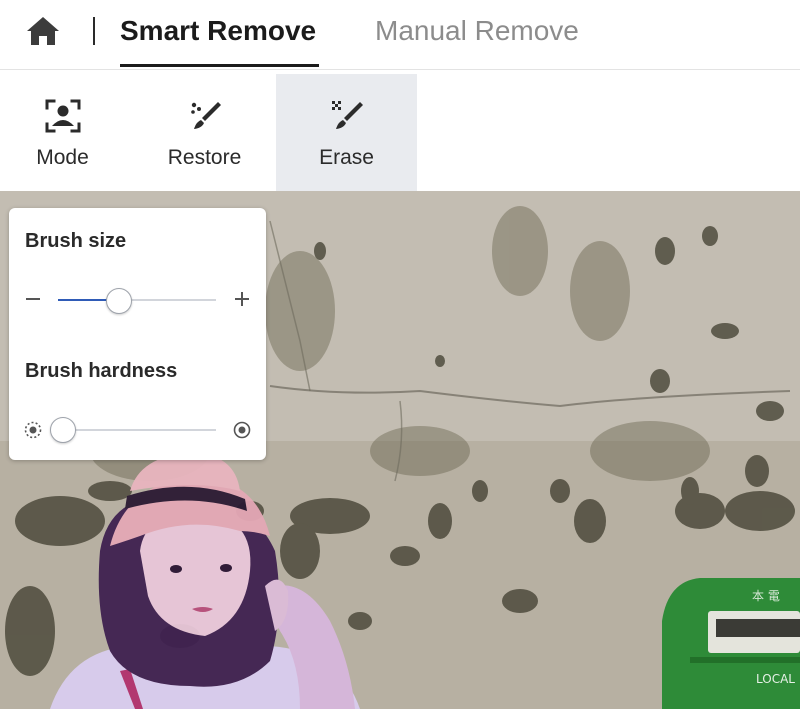 The height and width of the screenshot is (709, 800). I want to click on erase-button: Erase, so click(346, 132).